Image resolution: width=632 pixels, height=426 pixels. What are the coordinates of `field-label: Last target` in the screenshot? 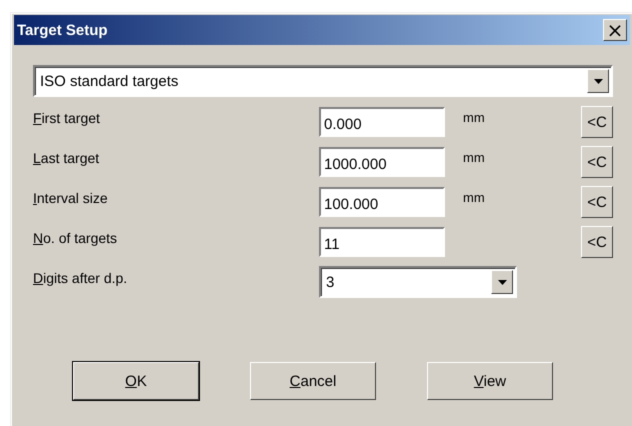 It's located at (66, 157).